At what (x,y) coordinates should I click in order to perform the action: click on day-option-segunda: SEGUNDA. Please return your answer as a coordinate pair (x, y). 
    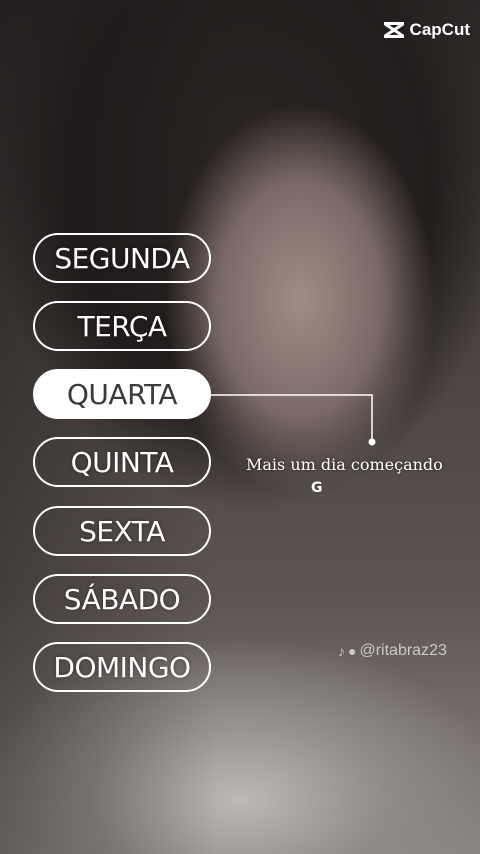
    Looking at the image, I should click on (122, 258).